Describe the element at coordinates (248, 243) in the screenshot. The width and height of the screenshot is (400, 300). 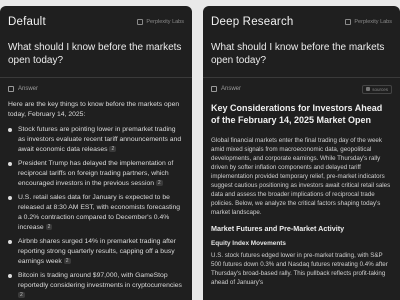
I see `subsection-heading: Equity Index Movements` at that location.